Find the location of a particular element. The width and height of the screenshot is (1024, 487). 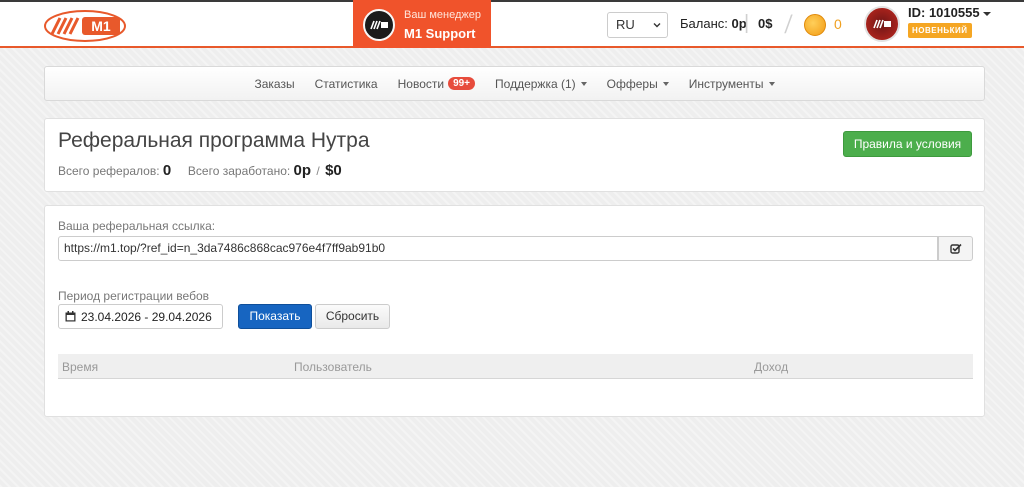

user-avatar is located at coordinates (882, 24).